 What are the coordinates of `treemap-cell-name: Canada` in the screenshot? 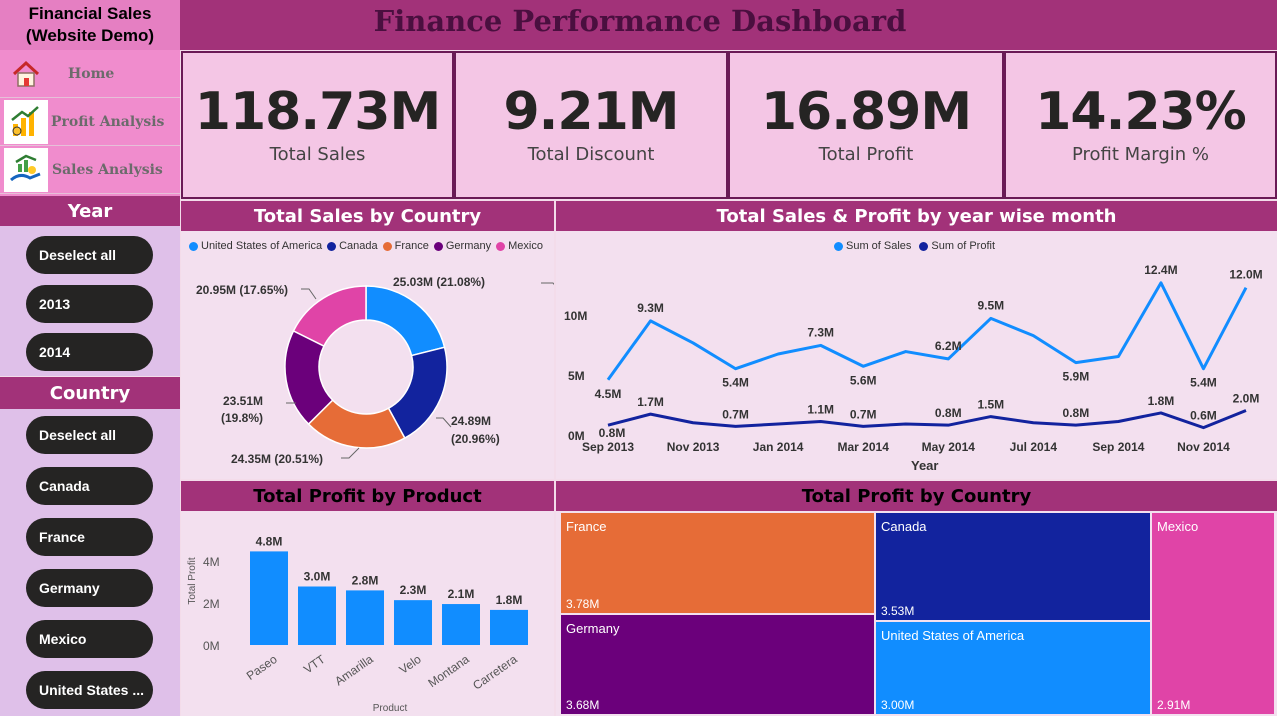 It's located at (904, 526).